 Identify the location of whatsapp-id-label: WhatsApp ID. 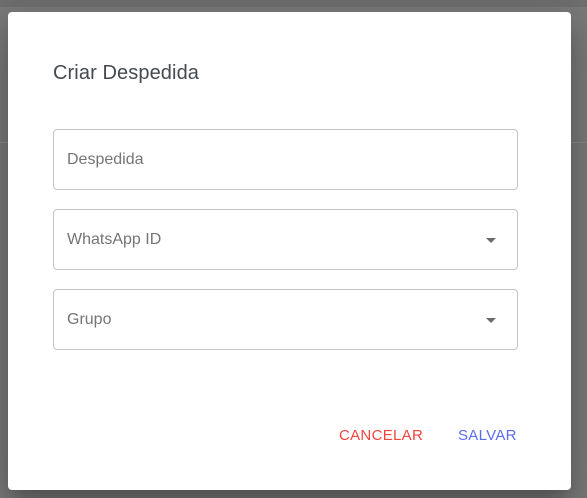
(114, 239).